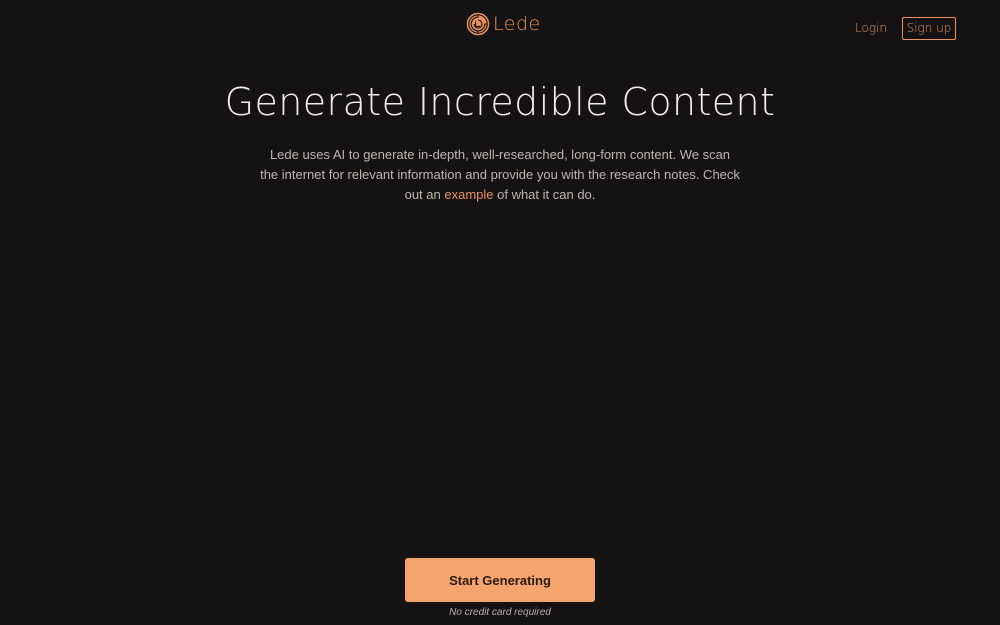 This screenshot has height=625, width=1000. I want to click on logo-link: Lede, so click(503, 24).